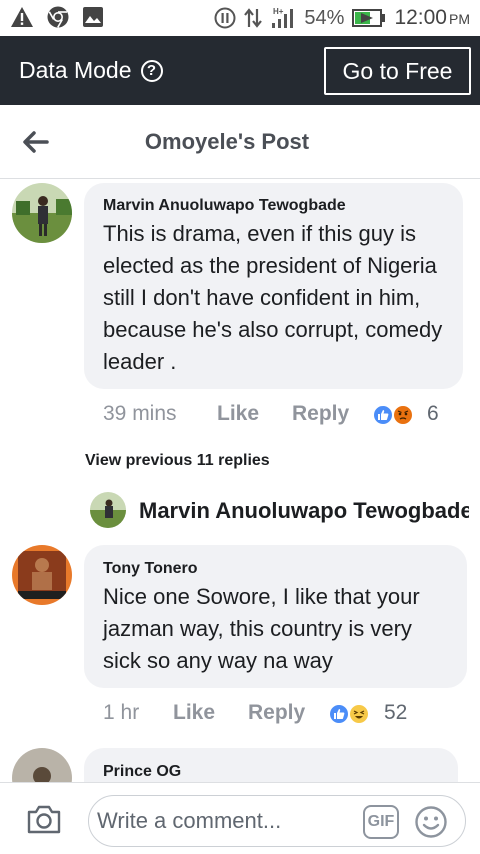  What do you see at coordinates (44, 819) in the screenshot?
I see `camera-icon` at bounding box center [44, 819].